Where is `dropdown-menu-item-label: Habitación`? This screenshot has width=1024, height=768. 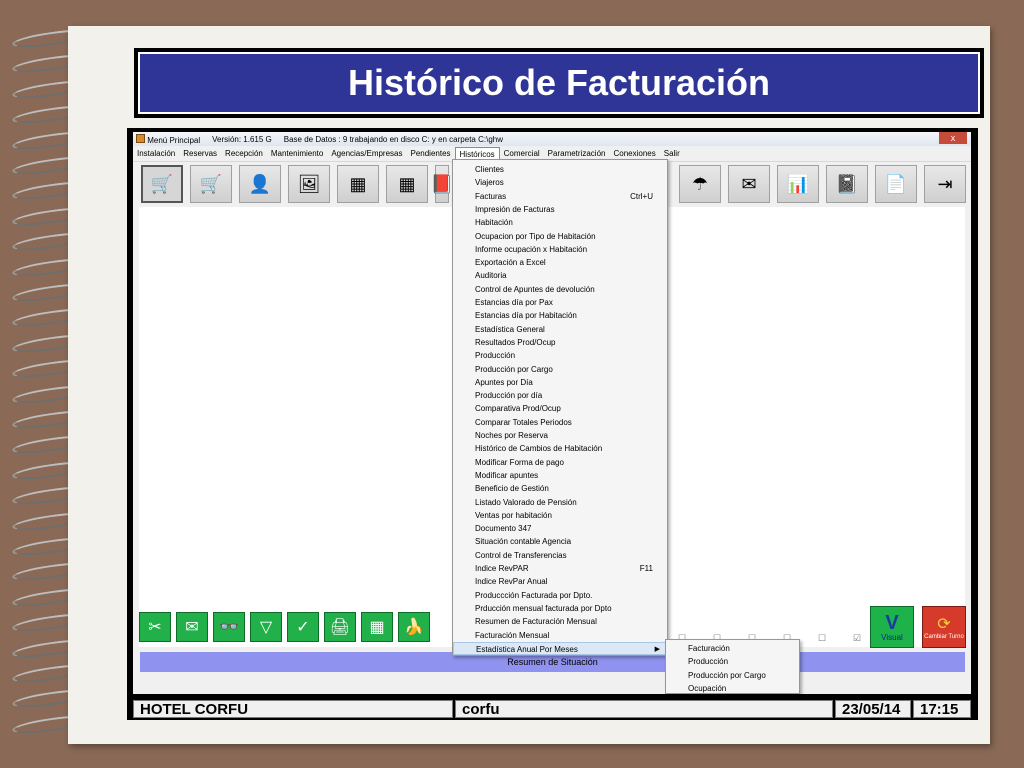
dropdown-menu-item-label: Habitación is located at coordinates (494, 223).